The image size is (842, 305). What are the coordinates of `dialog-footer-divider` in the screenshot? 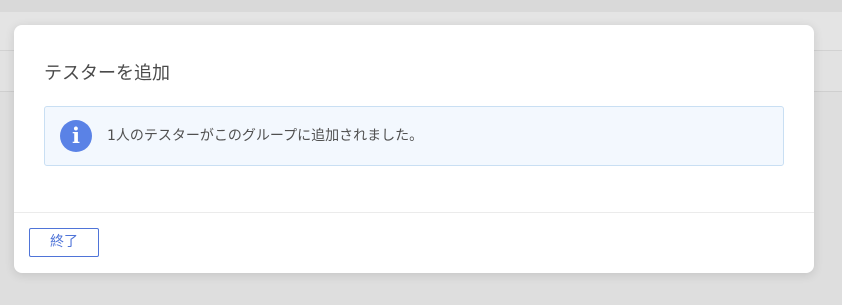 It's located at (414, 212).